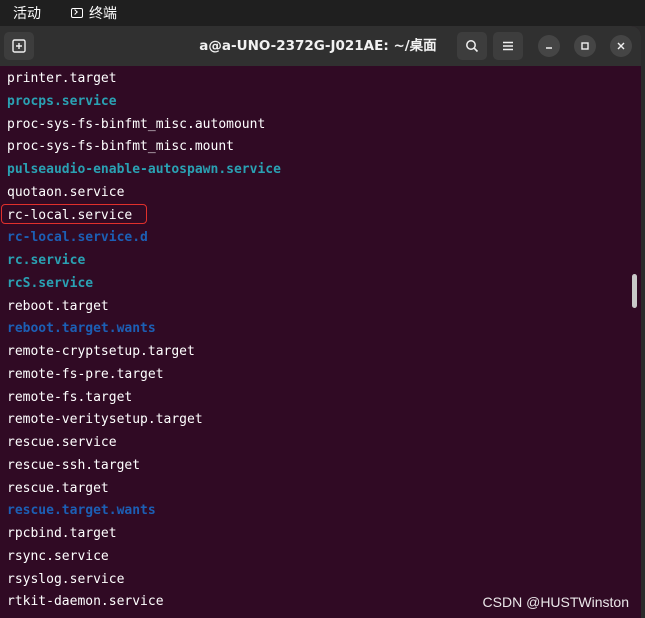 The image size is (645, 618). I want to click on minimize-button, so click(549, 46).